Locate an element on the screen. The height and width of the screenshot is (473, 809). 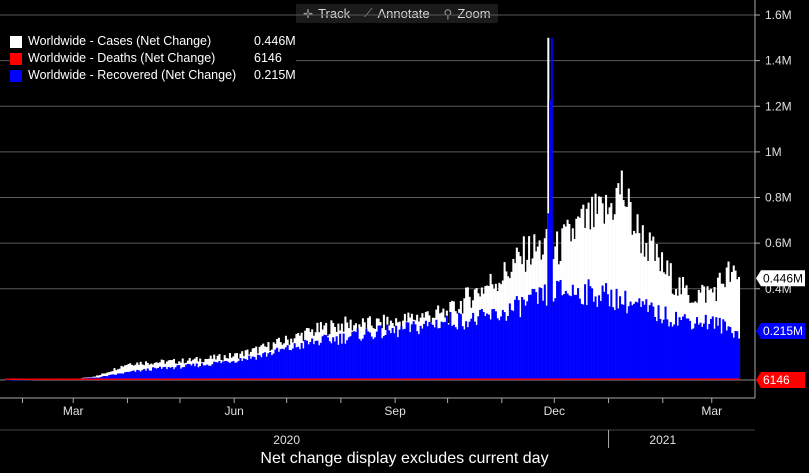
y-tick-label: 1M is located at coordinates (773, 152).